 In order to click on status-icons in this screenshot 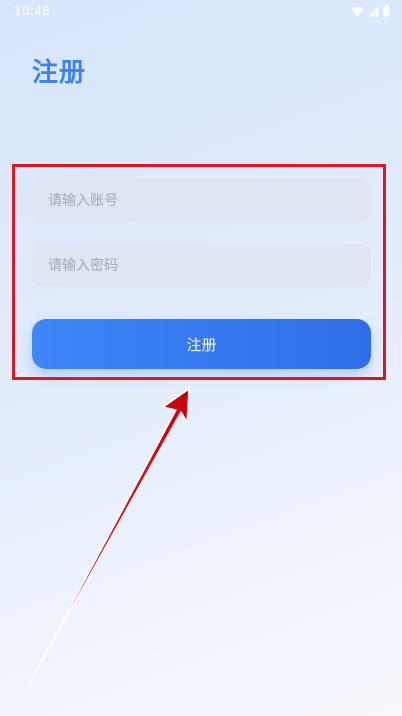, I will do `click(370, 11)`.